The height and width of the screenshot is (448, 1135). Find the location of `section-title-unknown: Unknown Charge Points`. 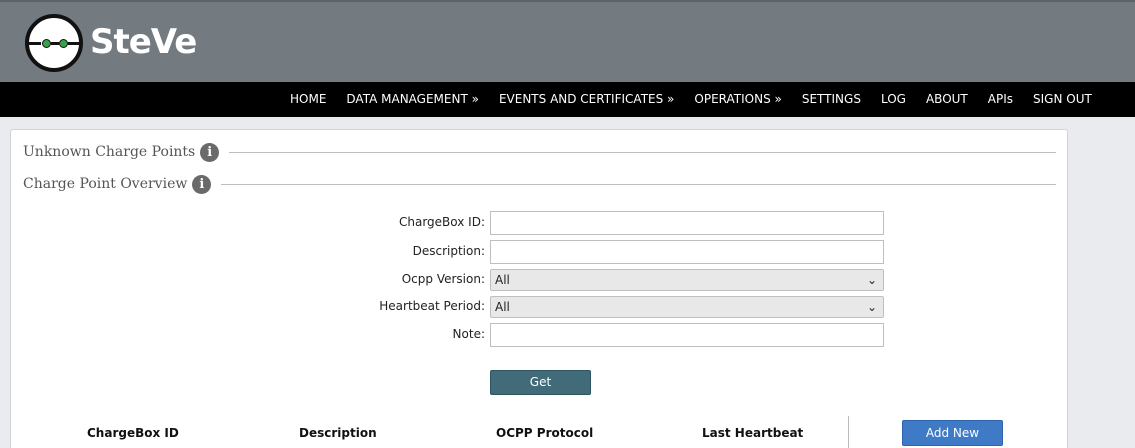

section-title-unknown: Unknown Charge Points is located at coordinates (109, 152).